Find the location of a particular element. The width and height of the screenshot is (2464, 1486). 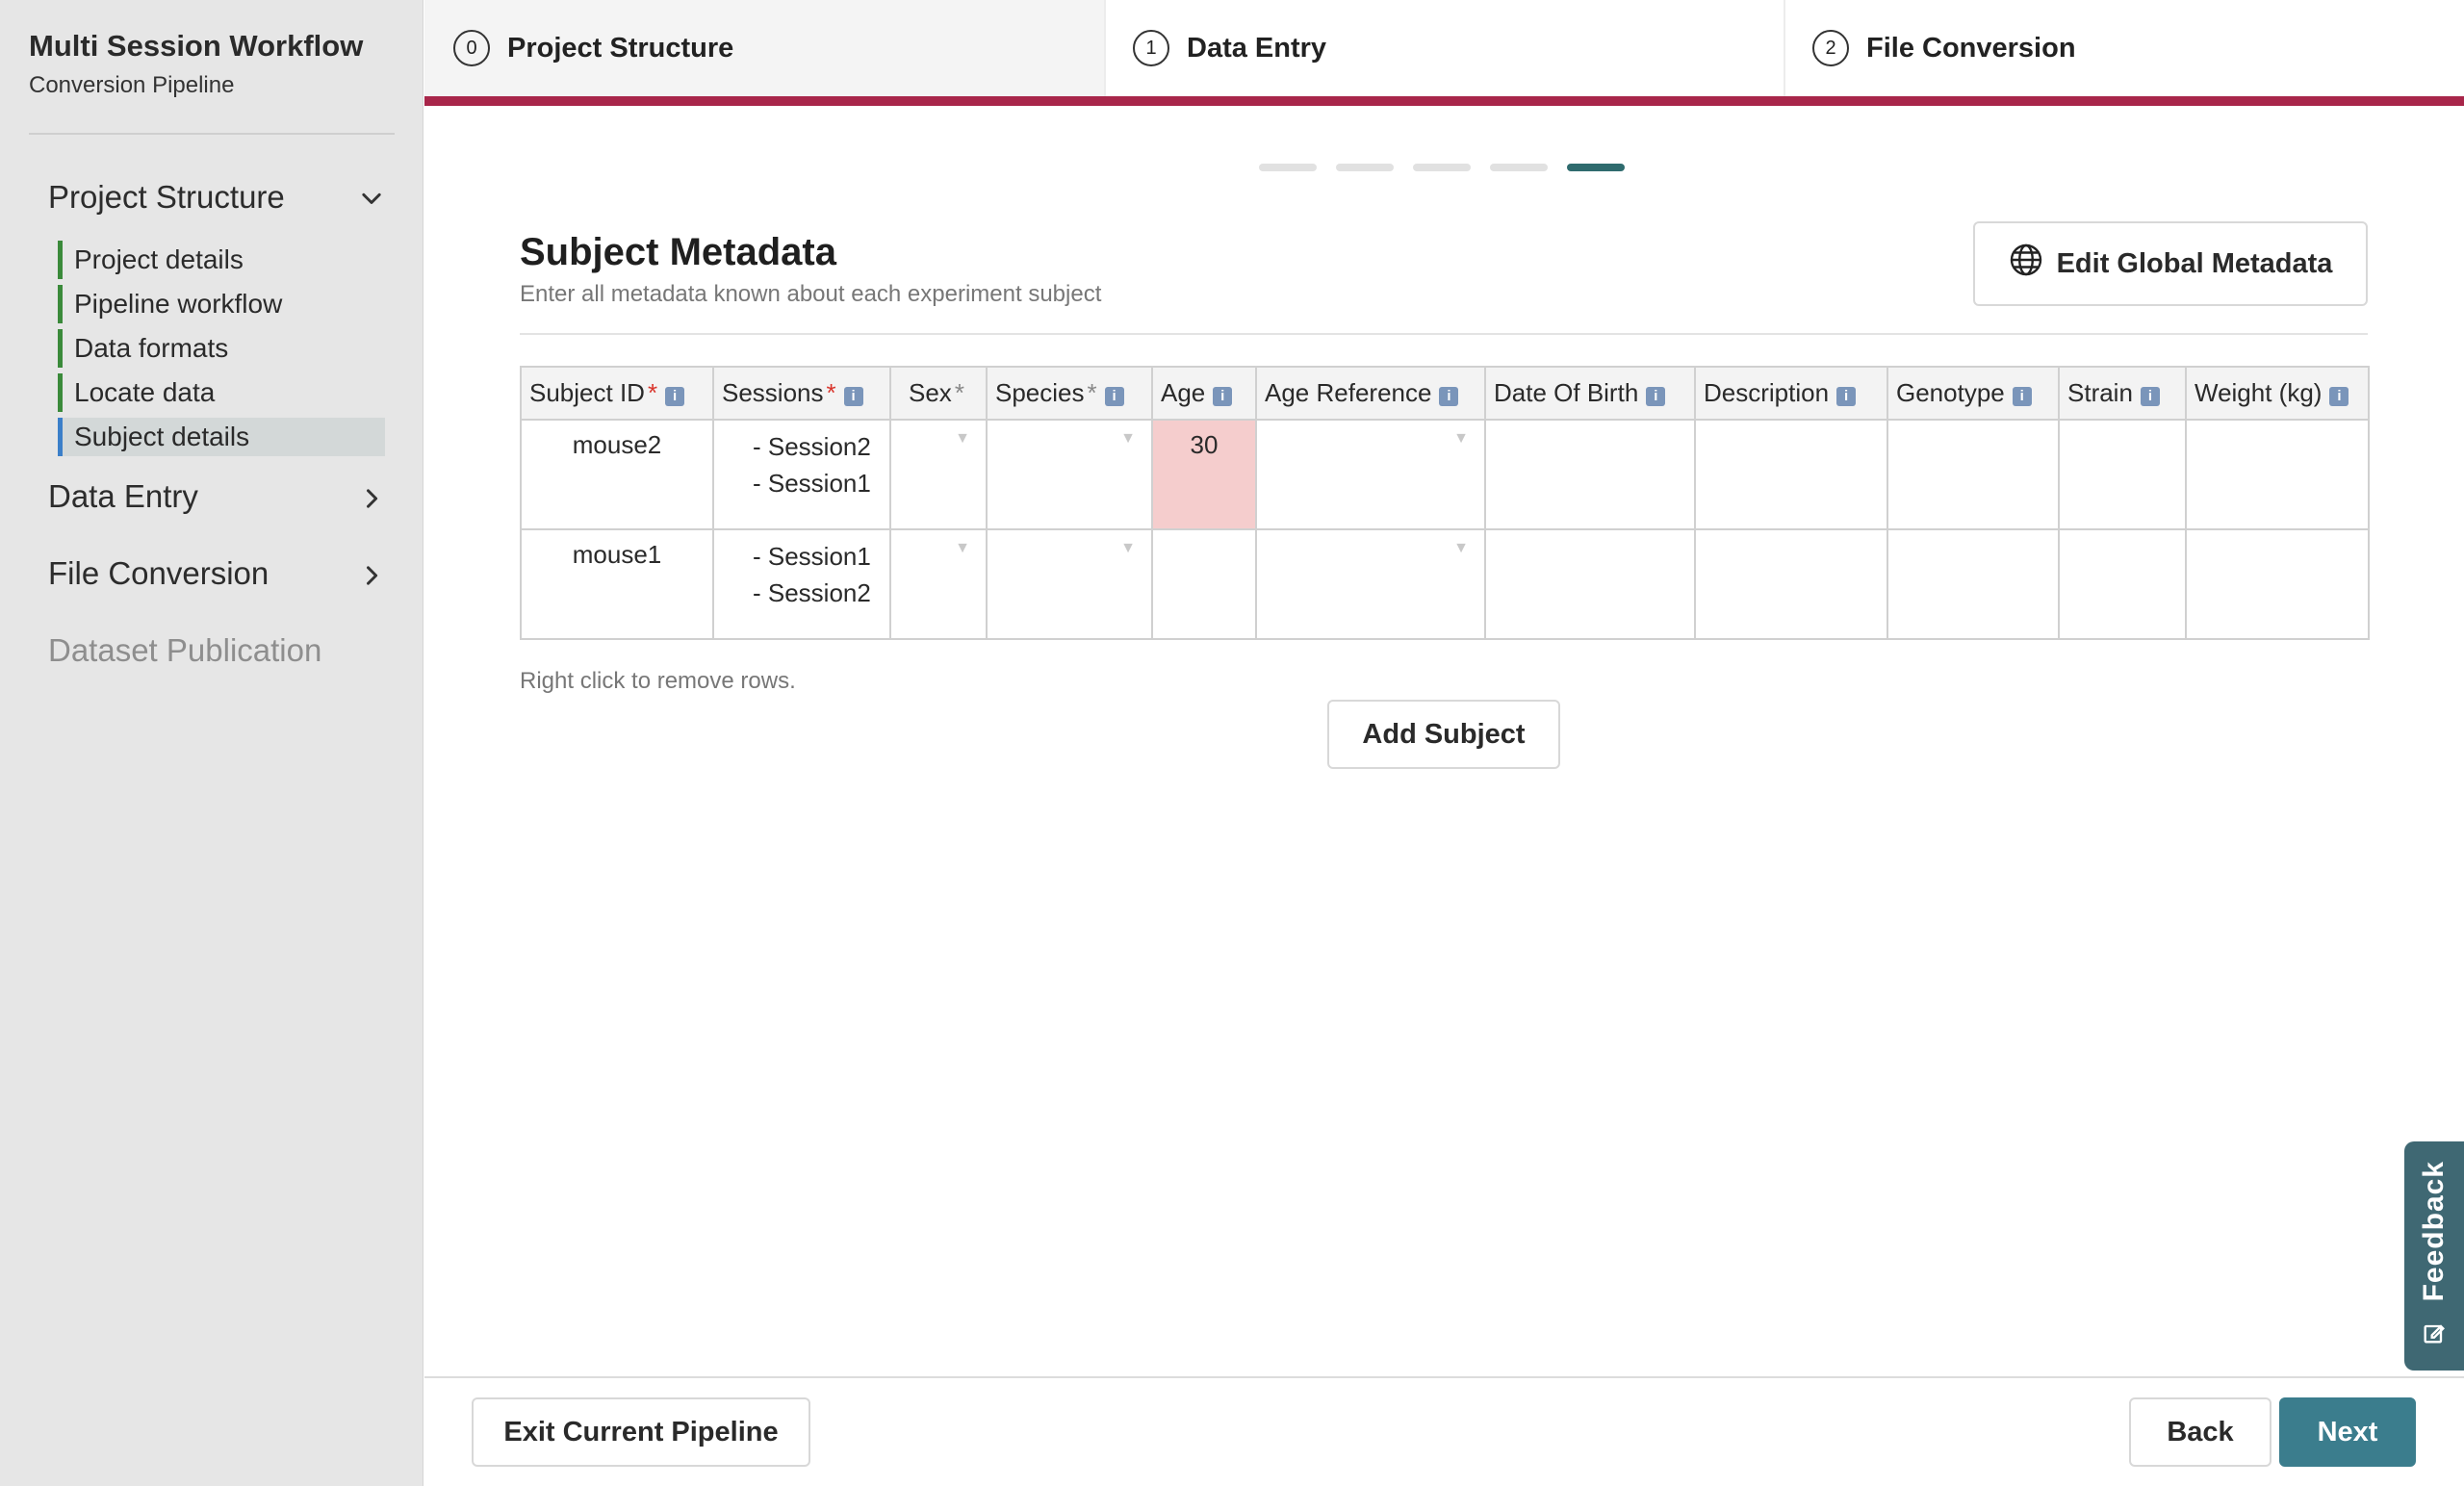

page-title: Subject Metadata is located at coordinates (678, 252).